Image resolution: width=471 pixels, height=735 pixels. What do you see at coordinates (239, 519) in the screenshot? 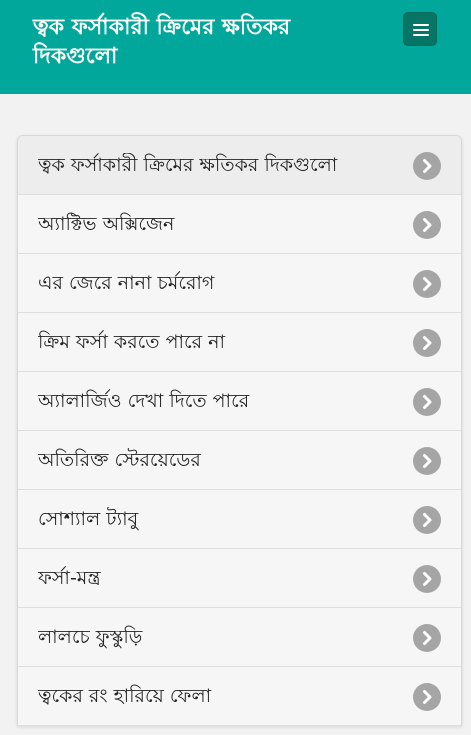
I see `list-item: সোশ্যাল ট্যাবু` at bounding box center [239, 519].